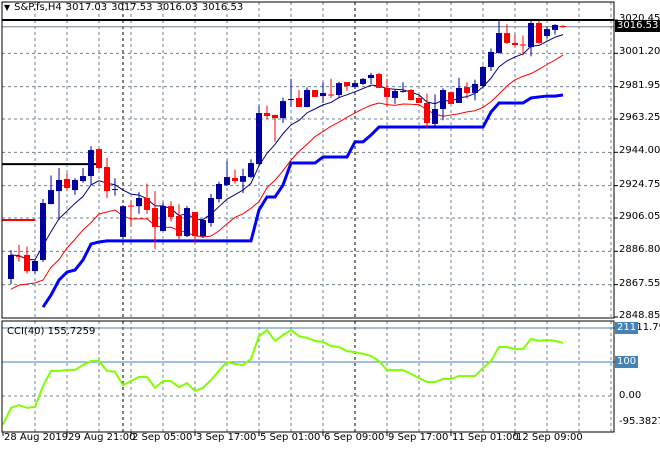 The image size is (660, 450). What do you see at coordinates (639, 85) in the screenshot?
I see `price-axis-label: 2981.95` at bounding box center [639, 85].